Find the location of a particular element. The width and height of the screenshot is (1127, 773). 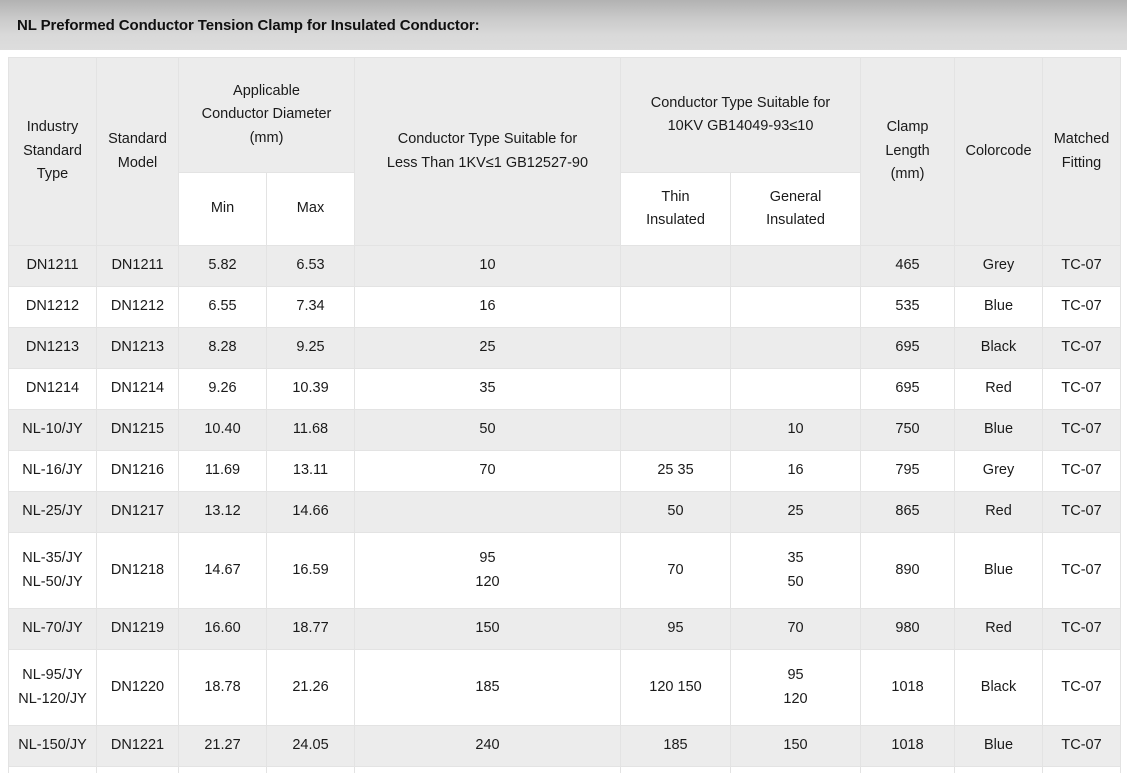

cell-diameter-max-value: 24.05 is located at coordinates (310, 745).